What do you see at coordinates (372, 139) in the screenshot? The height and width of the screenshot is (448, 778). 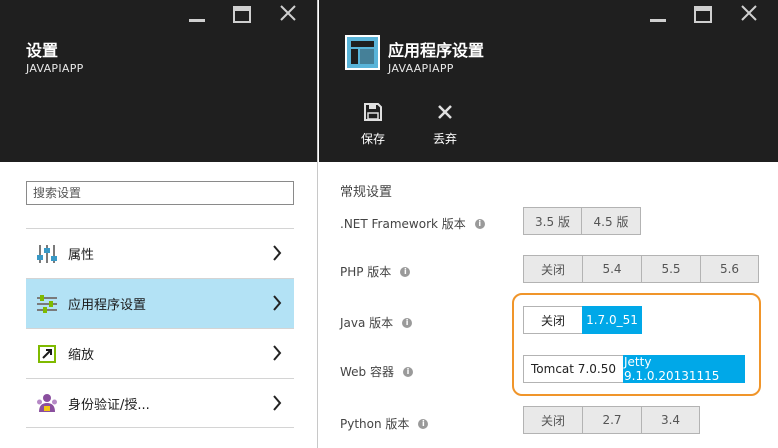 I see `save-label: 保存` at bounding box center [372, 139].